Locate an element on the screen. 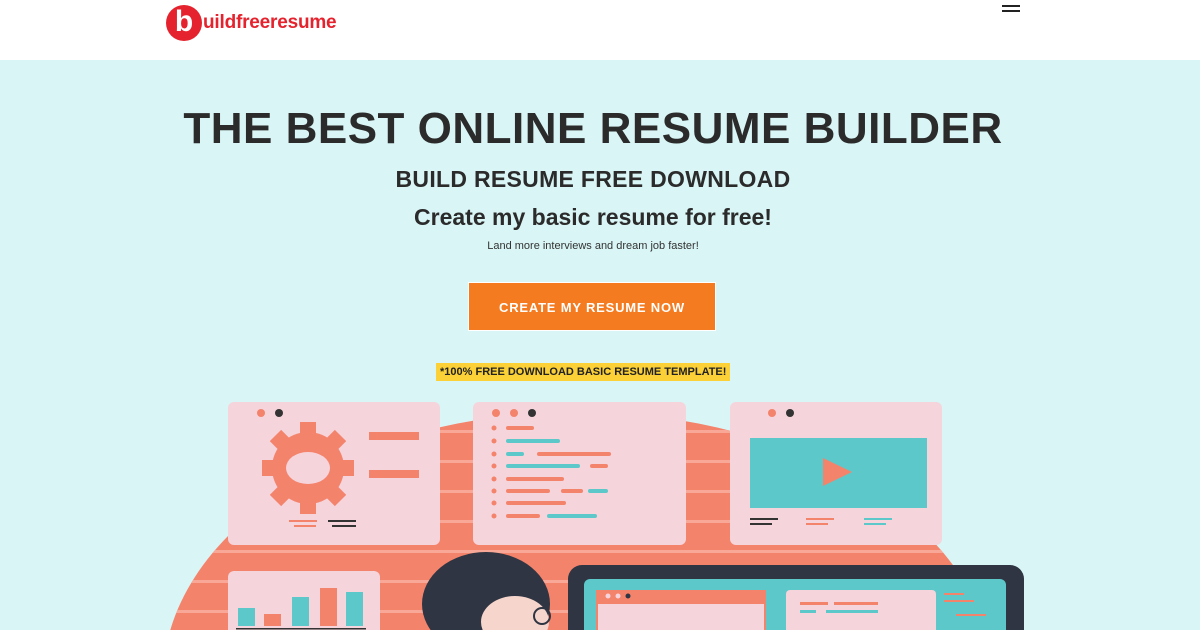 The height and width of the screenshot is (630, 1200). list-card is located at coordinates (579, 473).